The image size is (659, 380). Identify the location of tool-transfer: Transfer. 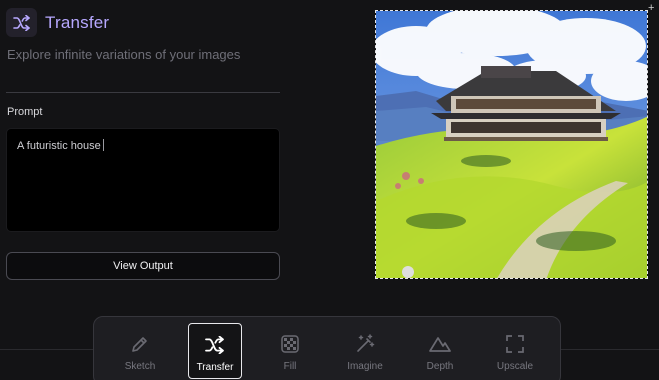
(215, 351).